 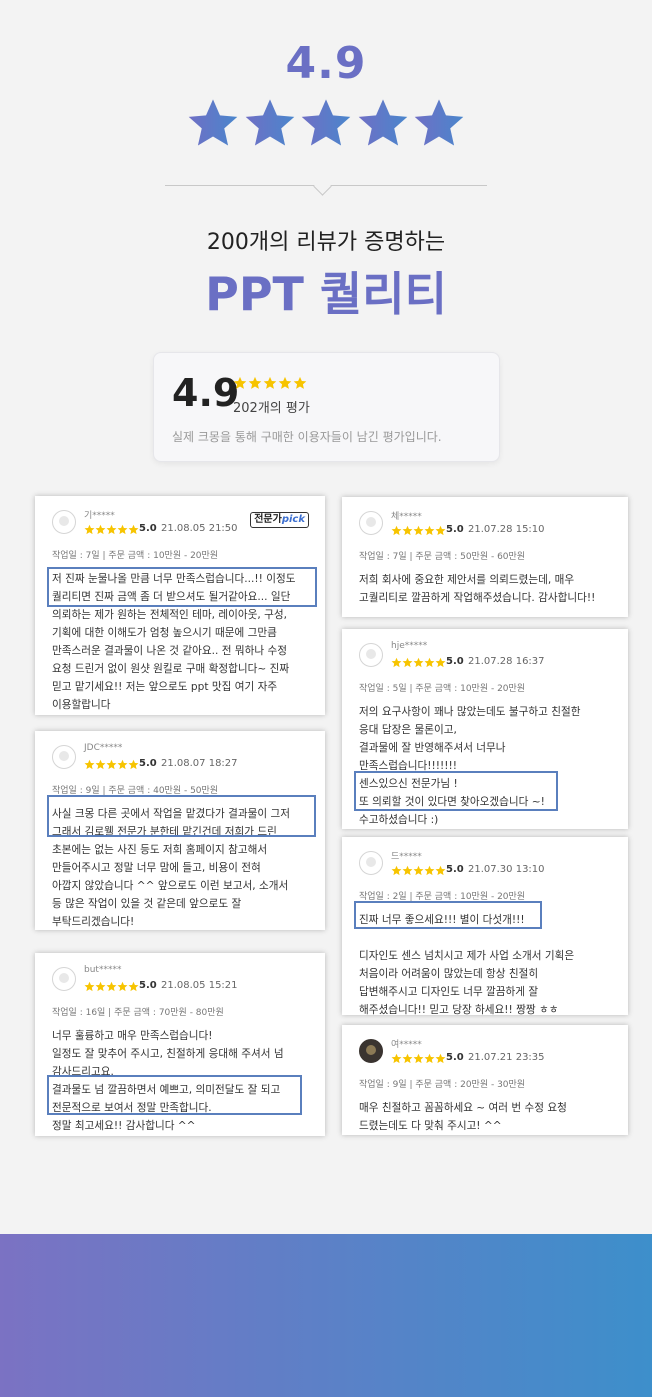 What do you see at coordinates (326, 129) in the screenshot?
I see `hero-stars` at bounding box center [326, 129].